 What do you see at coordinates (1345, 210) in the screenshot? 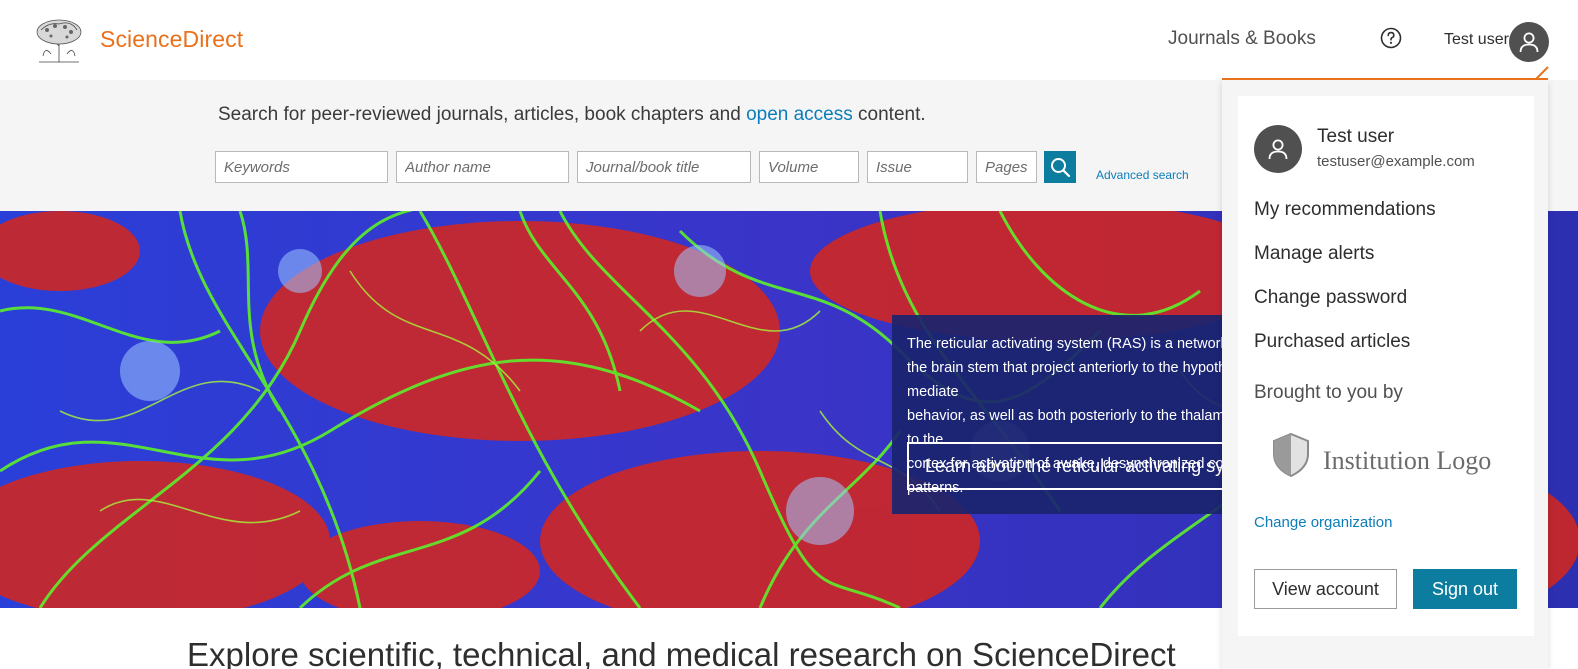
I see `menu-item-my-recommendations: My recommendations` at bounding box center [1345, 210].